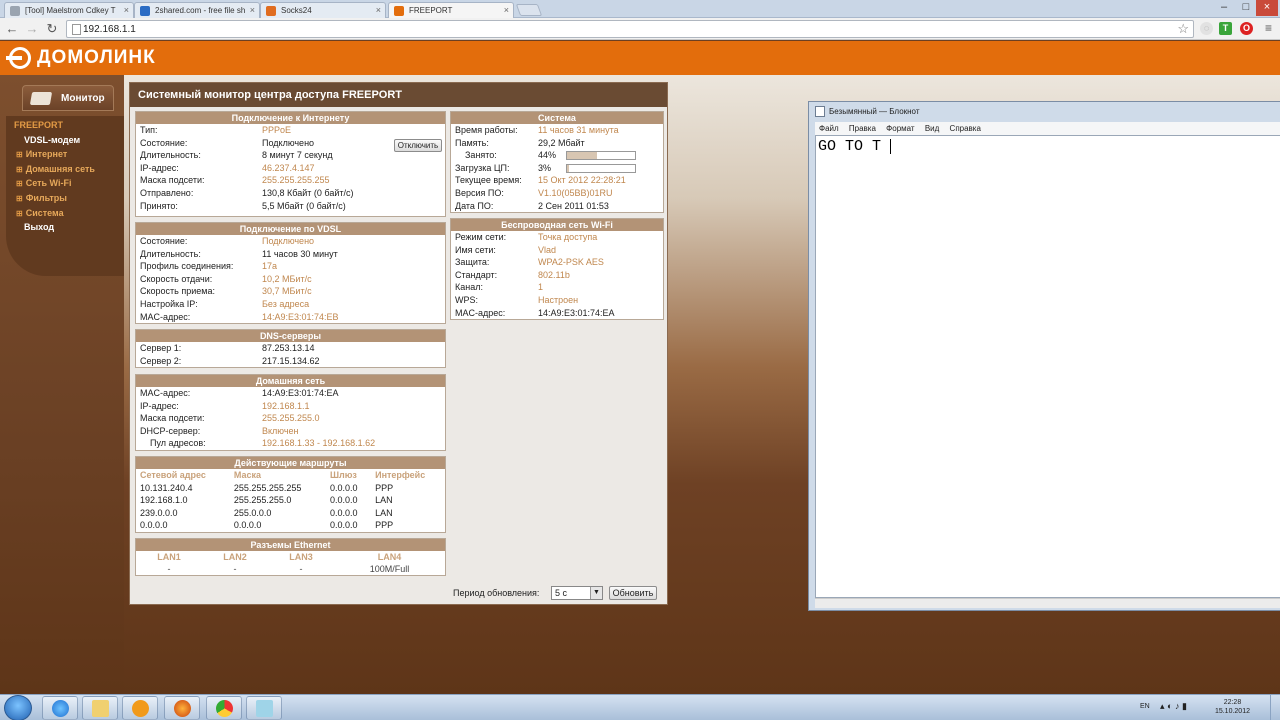  What do you see at coordinates (850, 146) in the screenshot?
I see `notepad-text: GO TO T` at bounding box center [850, 146].